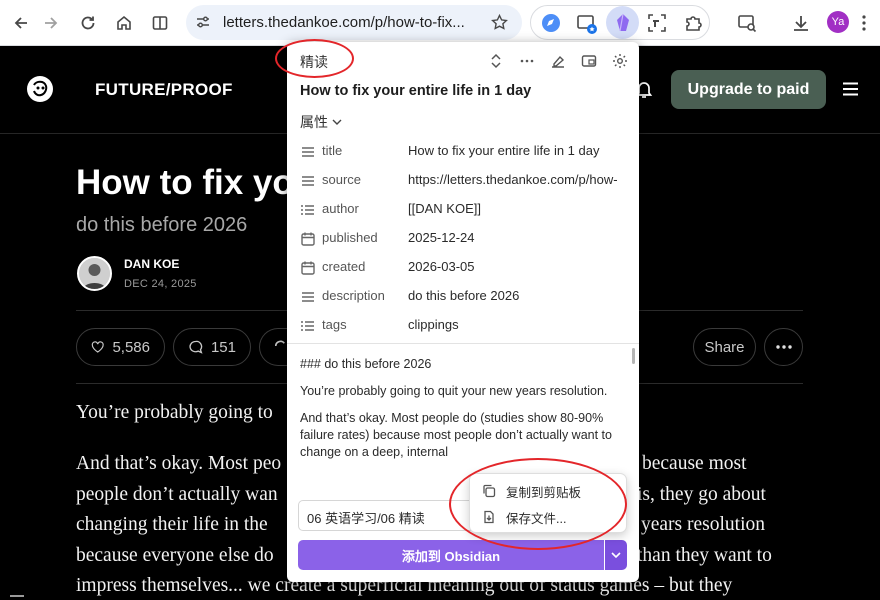 The height and width of the screenshot is (600, 880). I want to click on obsidian-clipper-extension-button, so click(622, 22).